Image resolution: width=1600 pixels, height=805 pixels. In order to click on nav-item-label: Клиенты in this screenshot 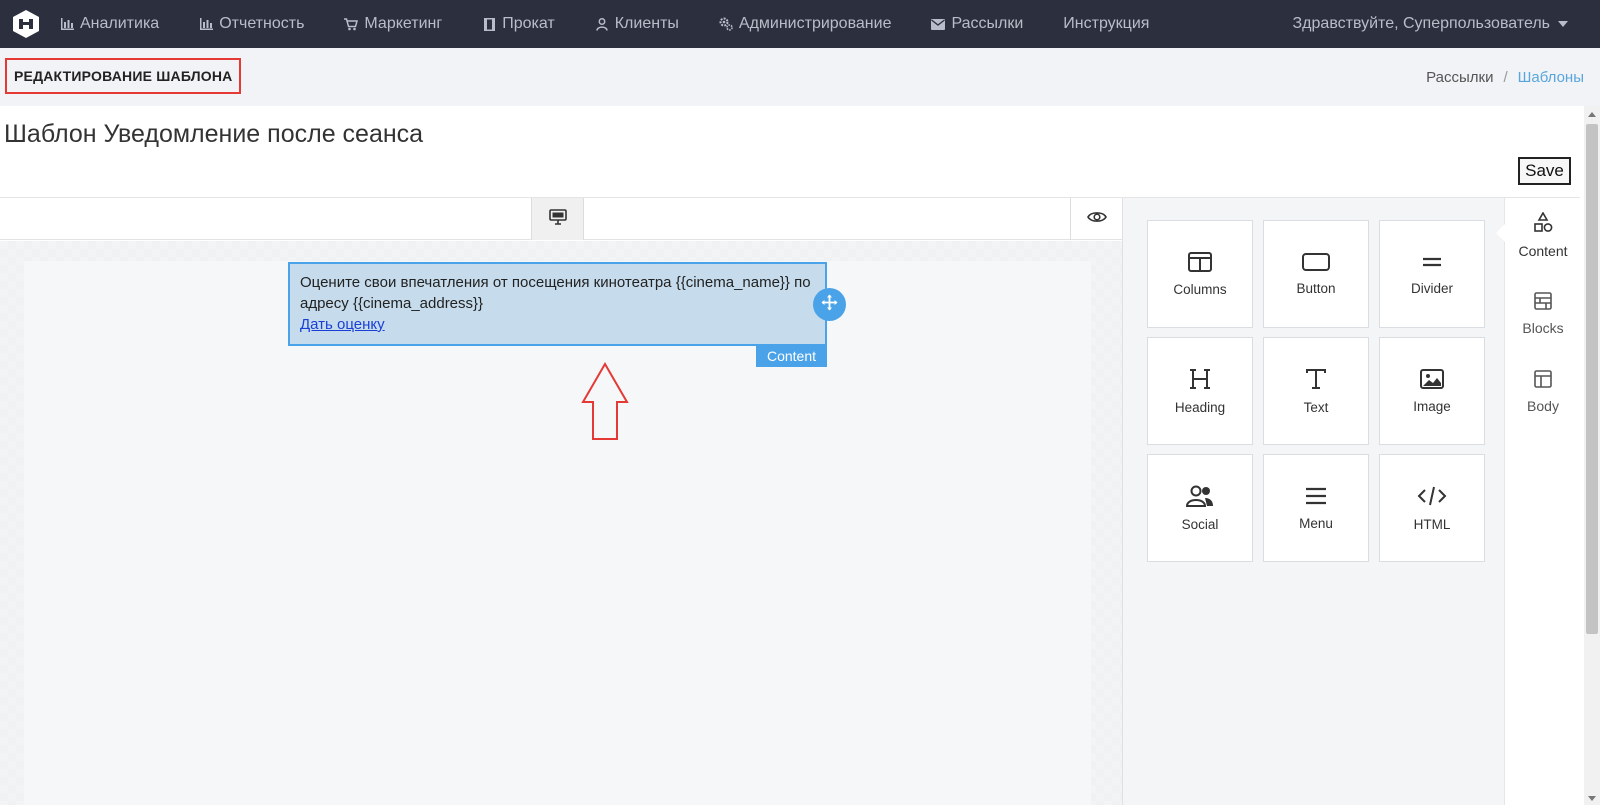, I will do `click(646, 23)`.